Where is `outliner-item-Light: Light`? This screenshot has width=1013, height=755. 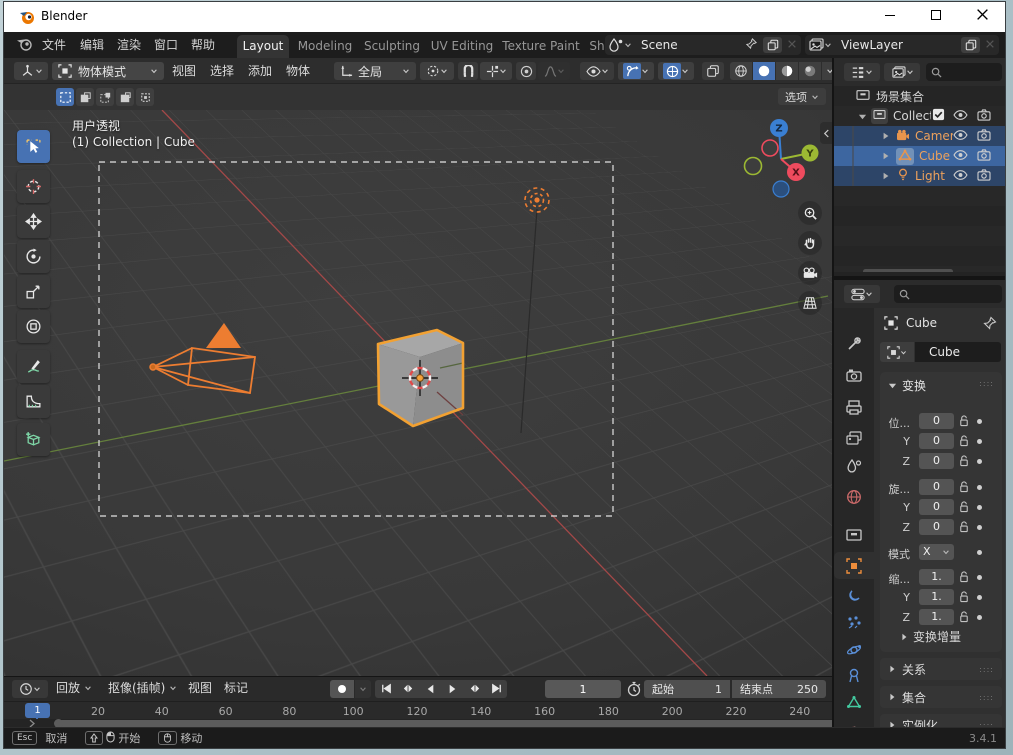 outliner-item-Light: Light is located at coordinates (919, 176).